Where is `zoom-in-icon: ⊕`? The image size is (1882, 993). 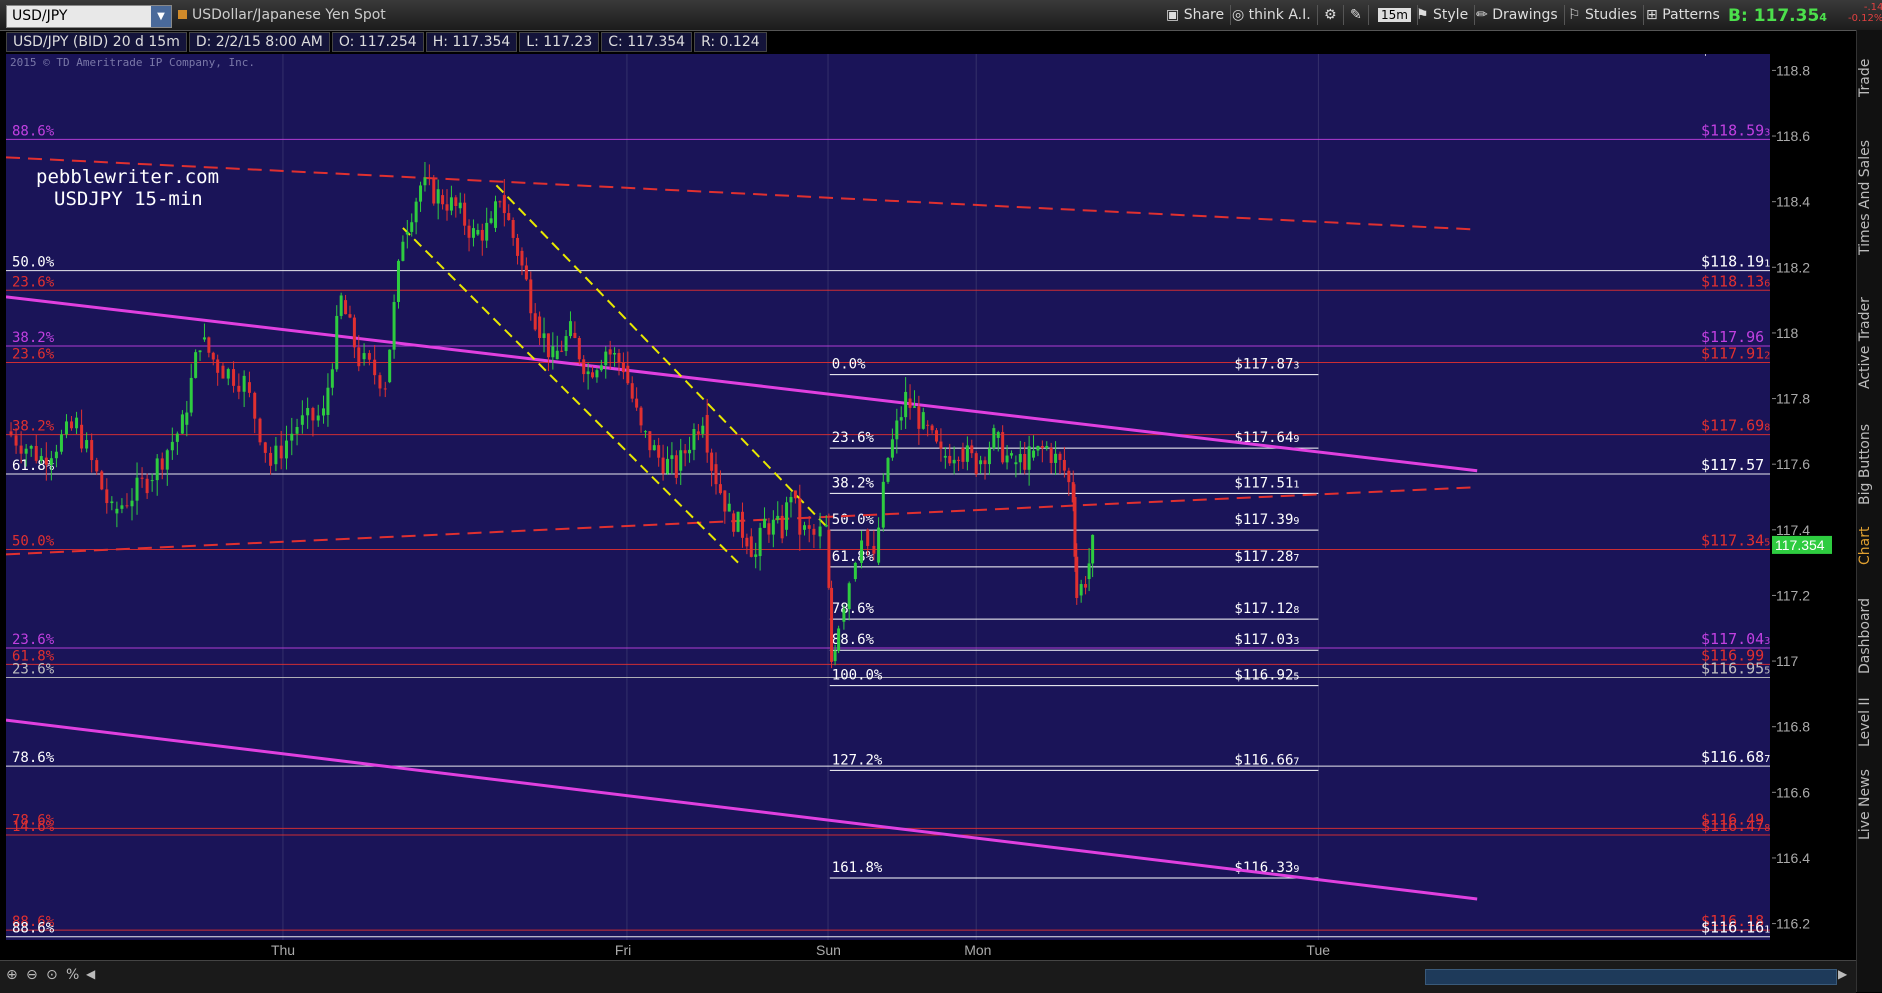
zoom-in-icon: ⊕ is located at coordinates (12, 975).